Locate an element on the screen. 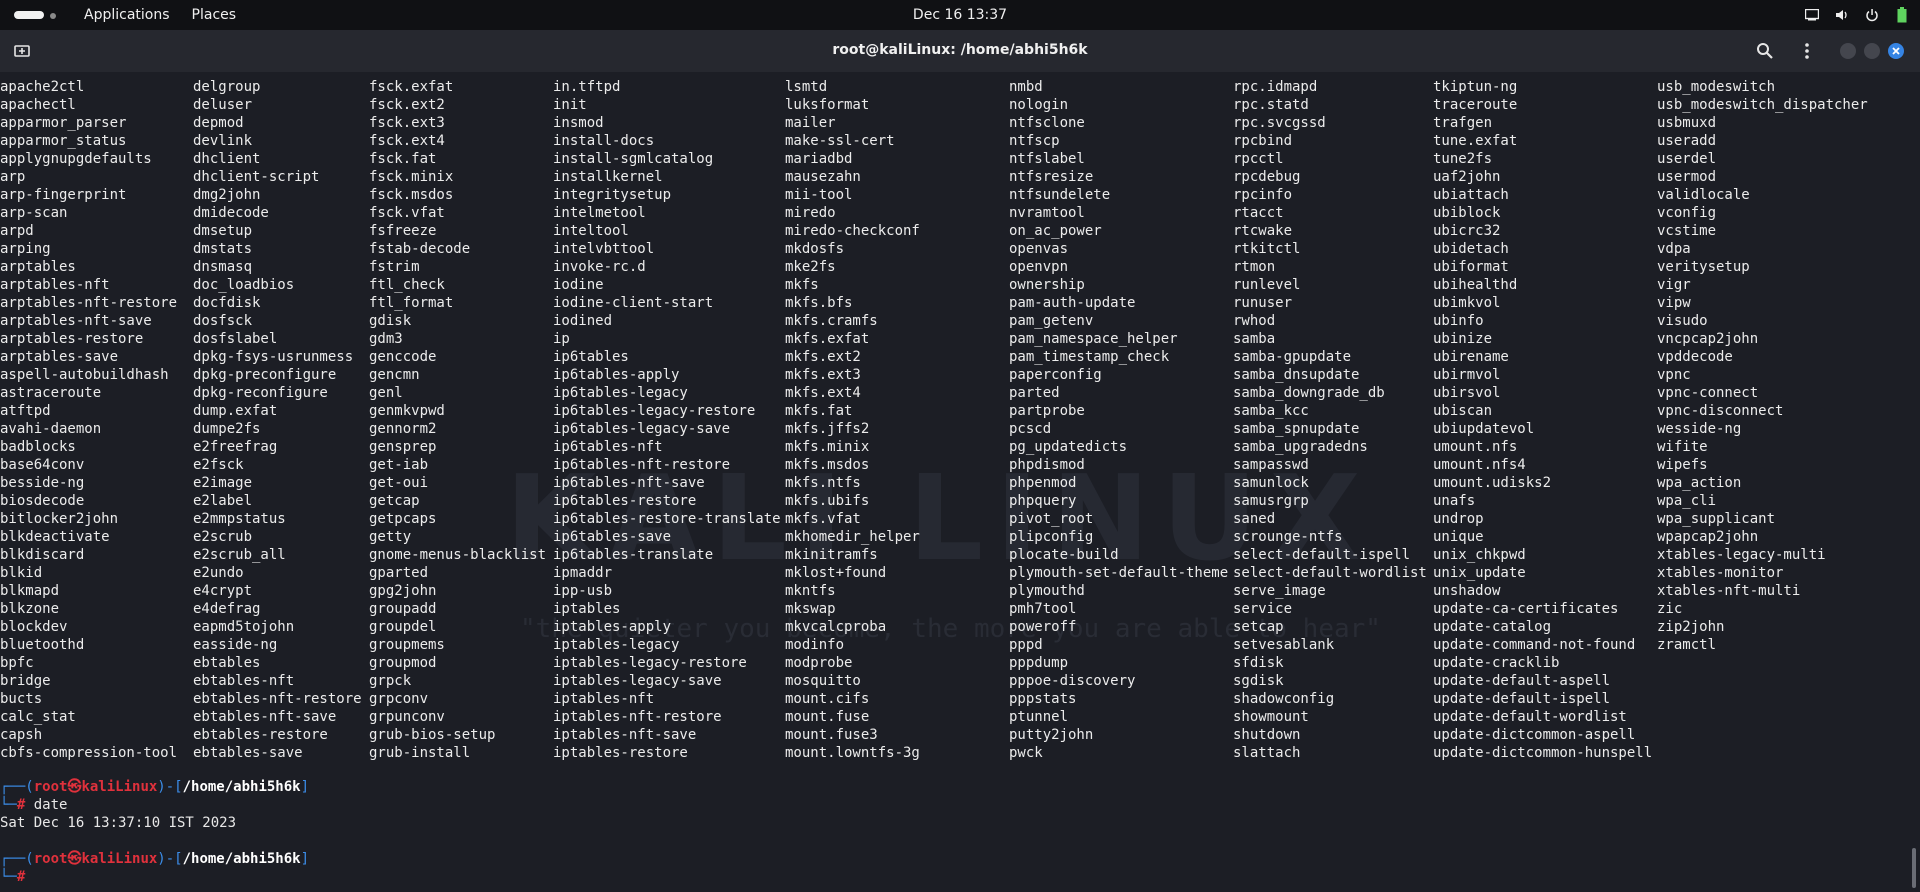 This screenshot has height=892, width=1920. listing-entry: unafs is located at coordinates (1454, 501).